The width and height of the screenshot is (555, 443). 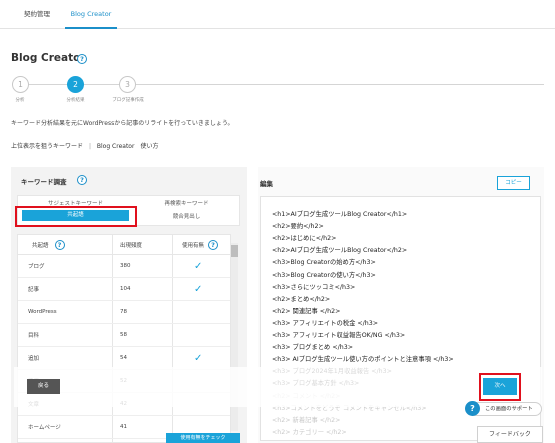 What do you see at coordinates (20, 84) in the screenshot?
I see `step-1-circle: 1` at bounding box center [20, 84].